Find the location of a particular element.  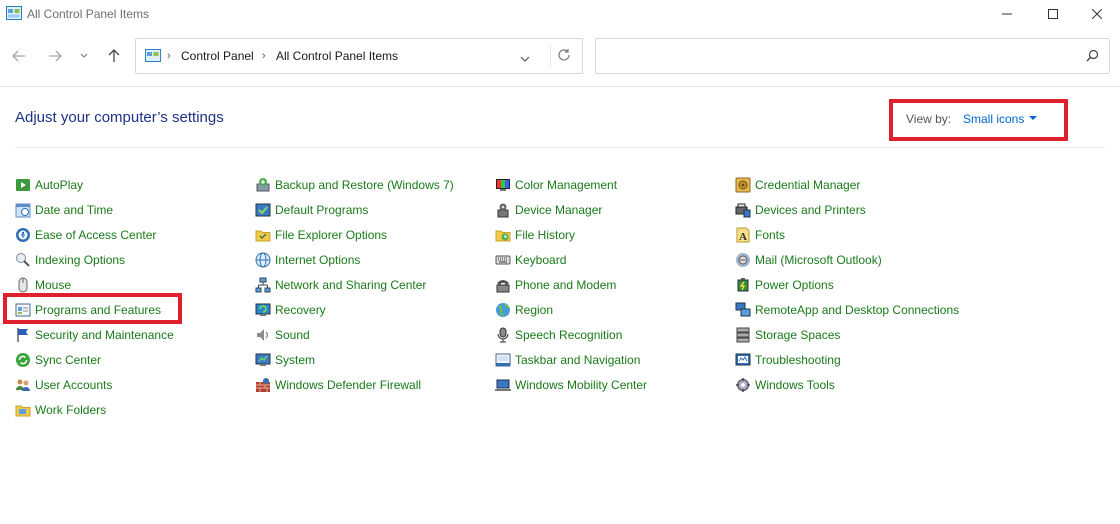

item-label: Date and Time is located at coordinates (74, 210).